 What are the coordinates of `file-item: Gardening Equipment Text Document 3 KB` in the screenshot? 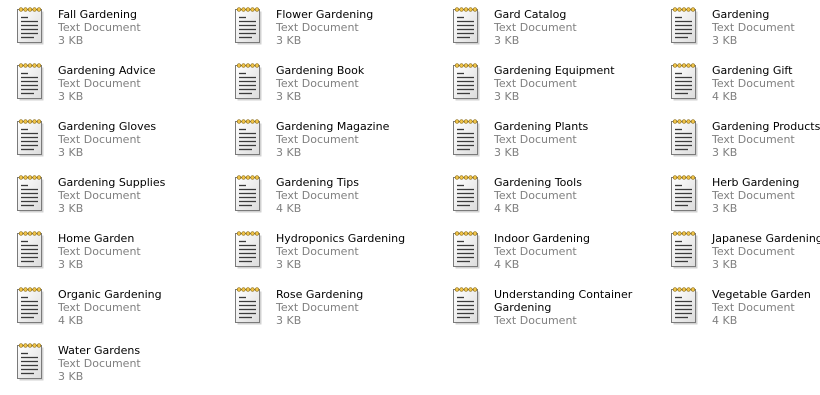 It's located at (542, 82).